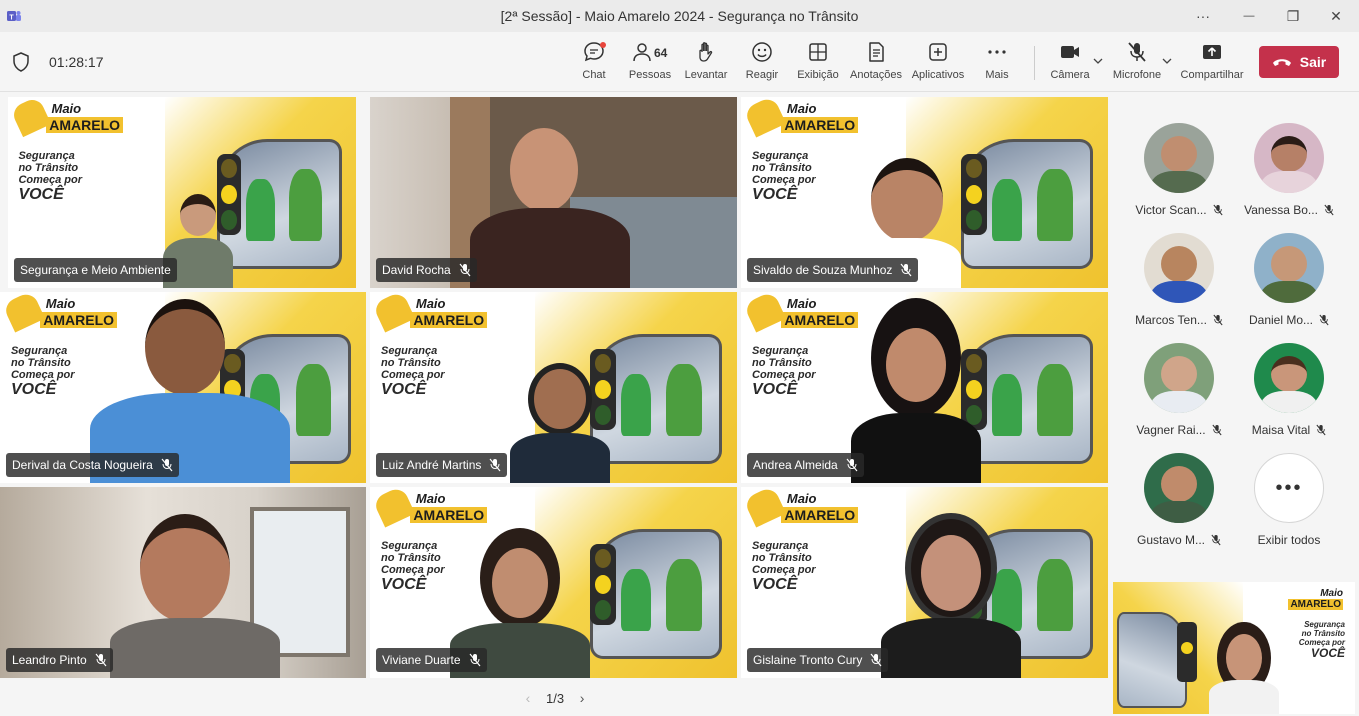 This screenshot has height=716, width=1359. What do you see at coordinates (582, 698) in the screenshot?
I see `next-page-button: ›` at bounding box center [582, 698].